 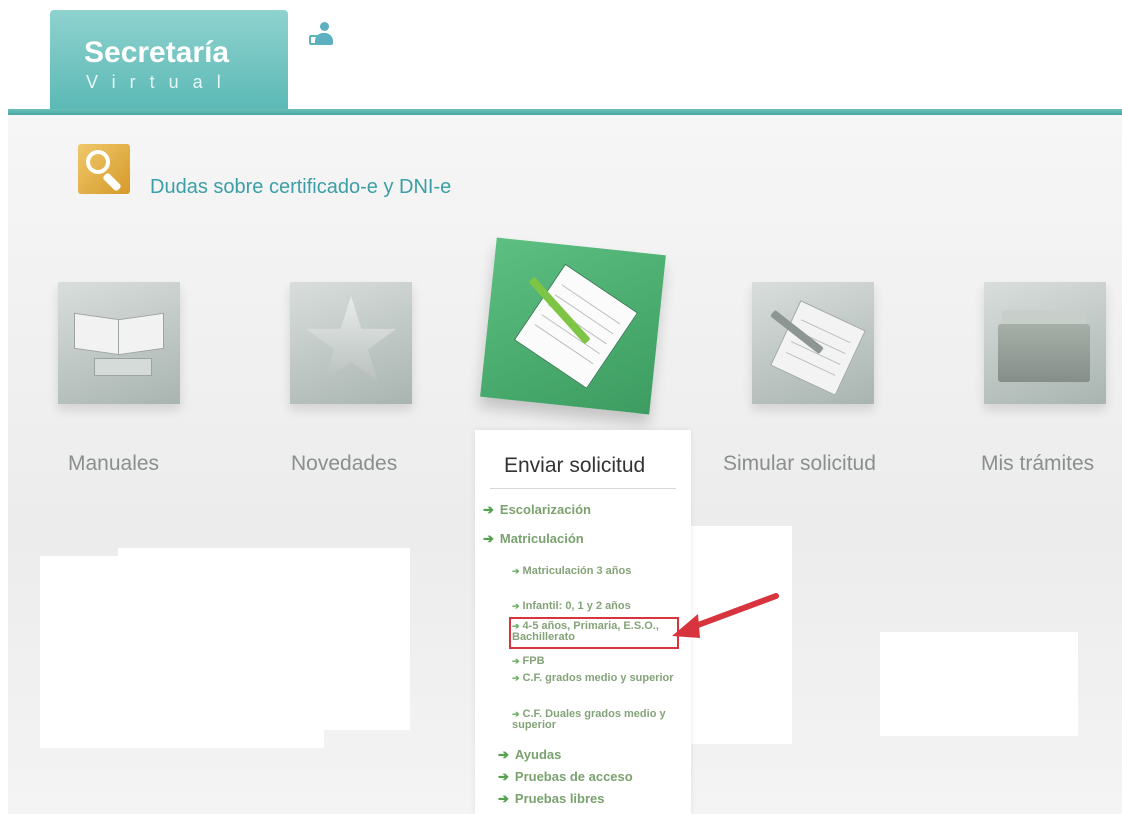 I want to click on submenu-item-matriculacion-3: ➔ Matriculación 3 años, so click(x=592, y=571).